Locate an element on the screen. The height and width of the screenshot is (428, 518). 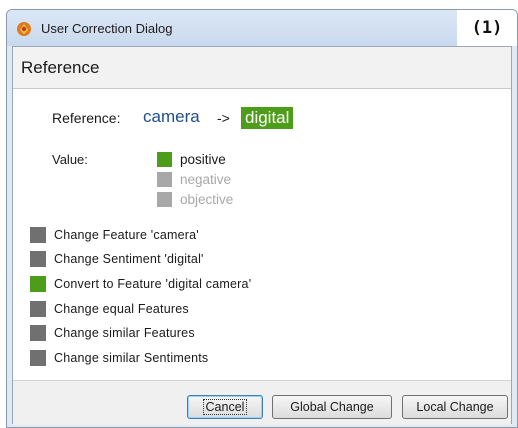
app-icon is located at coordinates (24, 29).